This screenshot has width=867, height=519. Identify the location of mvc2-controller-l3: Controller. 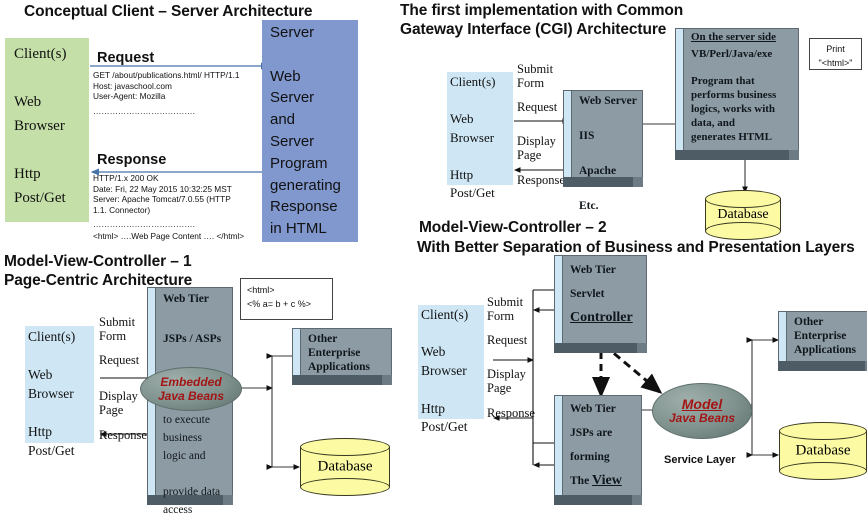
(601, 317).